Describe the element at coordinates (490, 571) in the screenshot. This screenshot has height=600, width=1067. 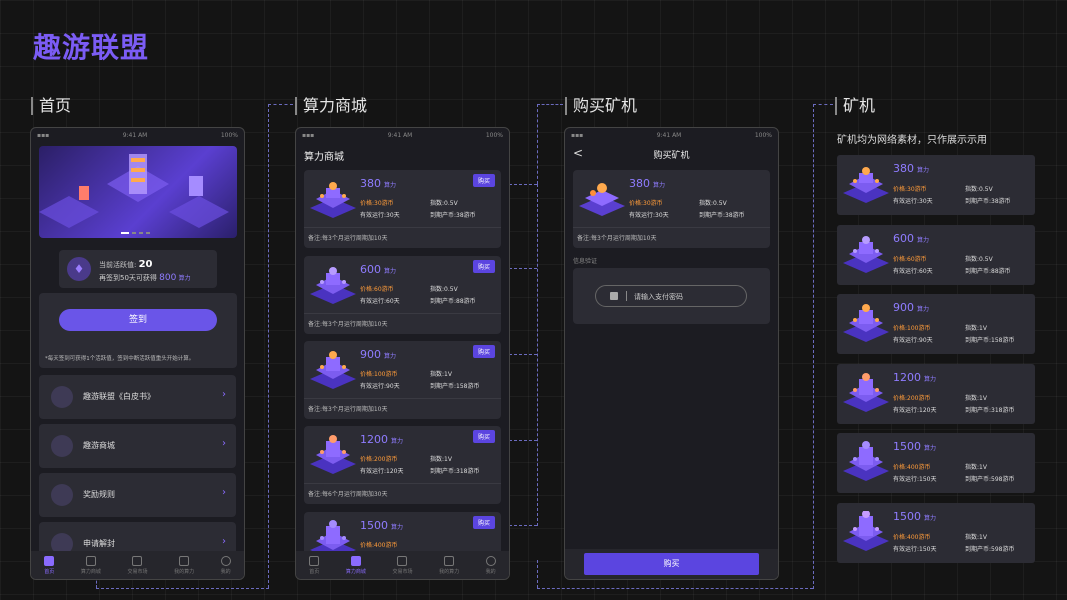
I see `tab-label: 我的` at that location.